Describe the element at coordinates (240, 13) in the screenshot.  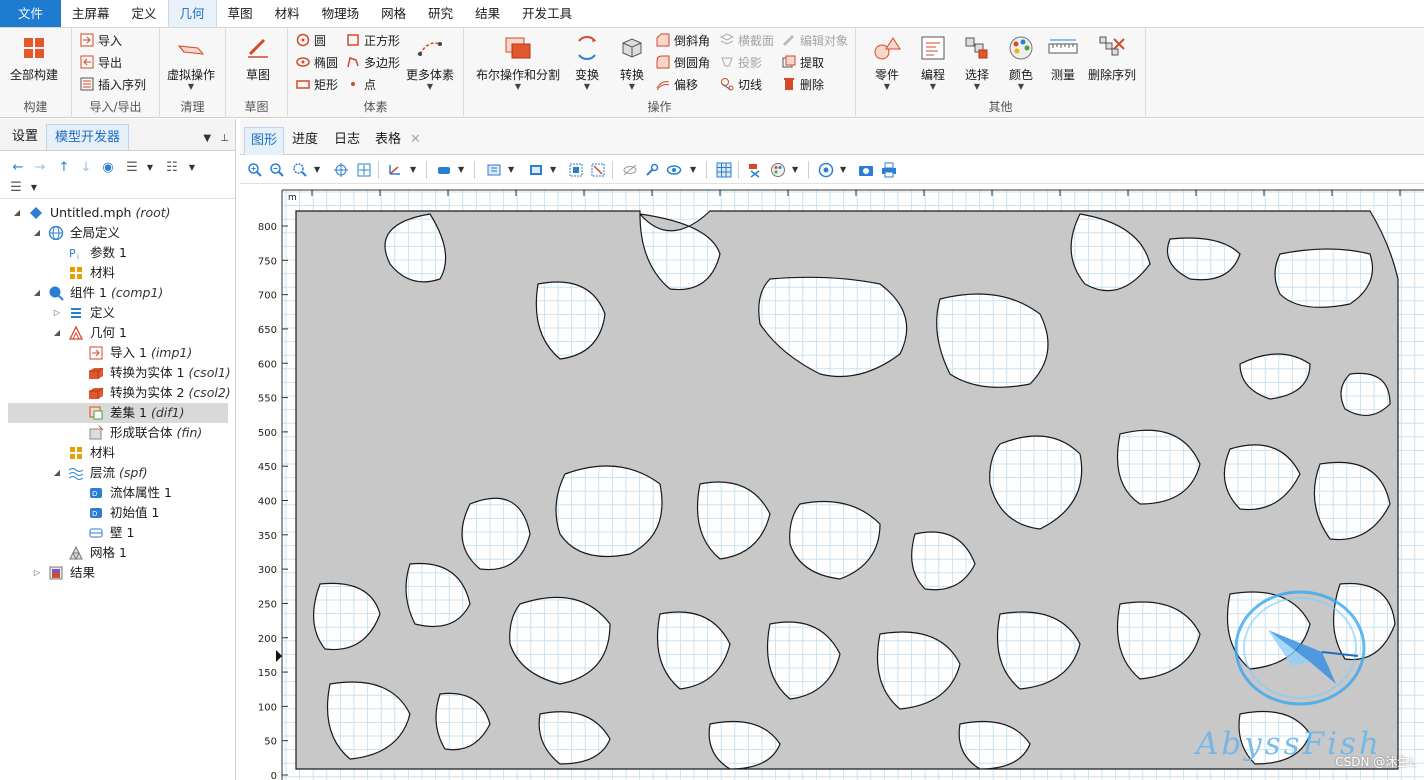
I see `menu-sketch: 草图` at that location.